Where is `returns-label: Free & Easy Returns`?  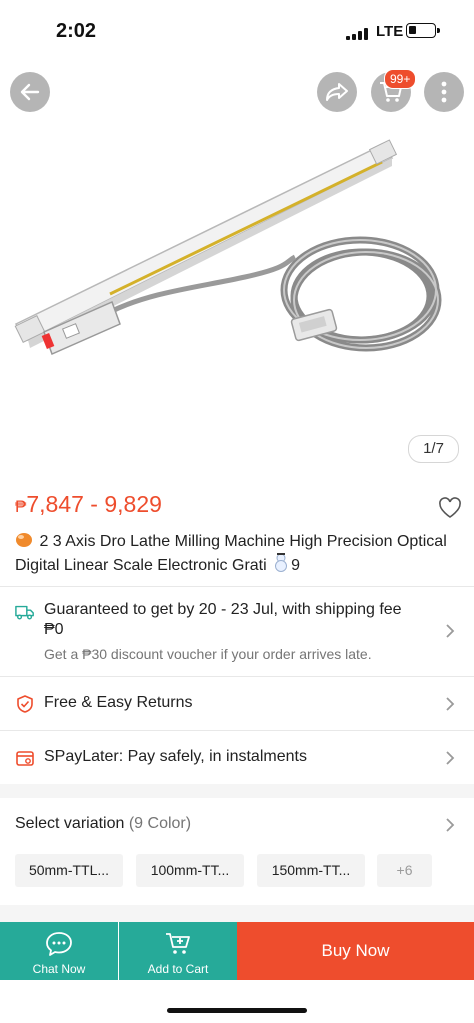 returns-label: Free & Easy Returns is located at coordinates (118, 702).